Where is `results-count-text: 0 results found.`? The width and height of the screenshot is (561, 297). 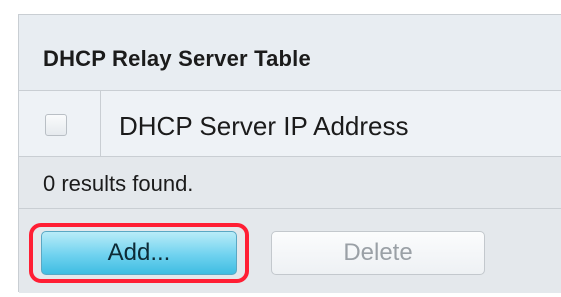
results-count-text: 0 results found. is located at coordinates (118, 183).